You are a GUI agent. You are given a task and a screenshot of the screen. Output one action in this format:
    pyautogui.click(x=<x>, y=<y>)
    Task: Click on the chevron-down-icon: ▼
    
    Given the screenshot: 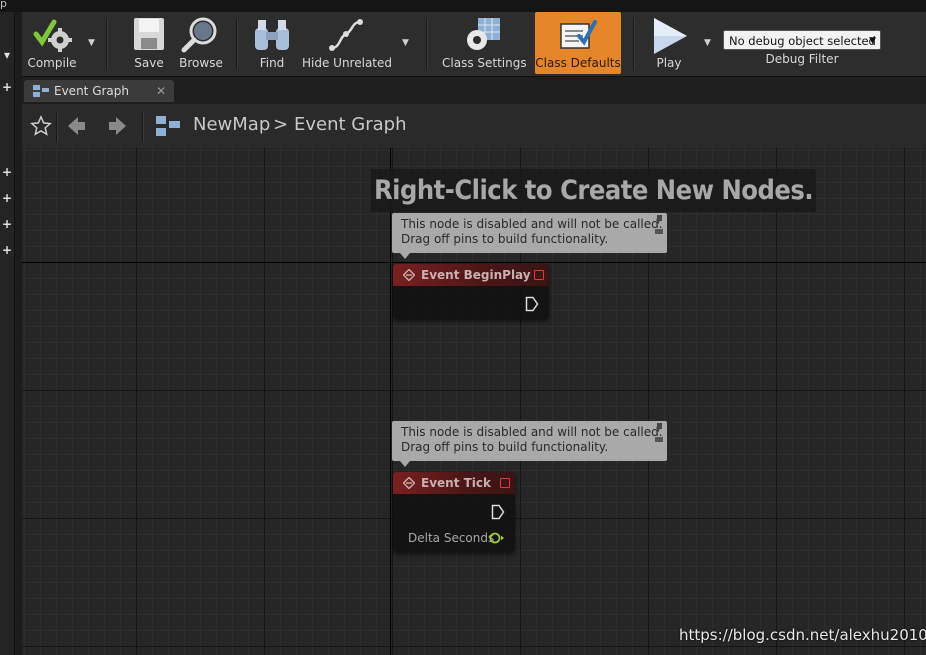 What is the action you would take?
    pyautogui.click(x=872, y=41)
    